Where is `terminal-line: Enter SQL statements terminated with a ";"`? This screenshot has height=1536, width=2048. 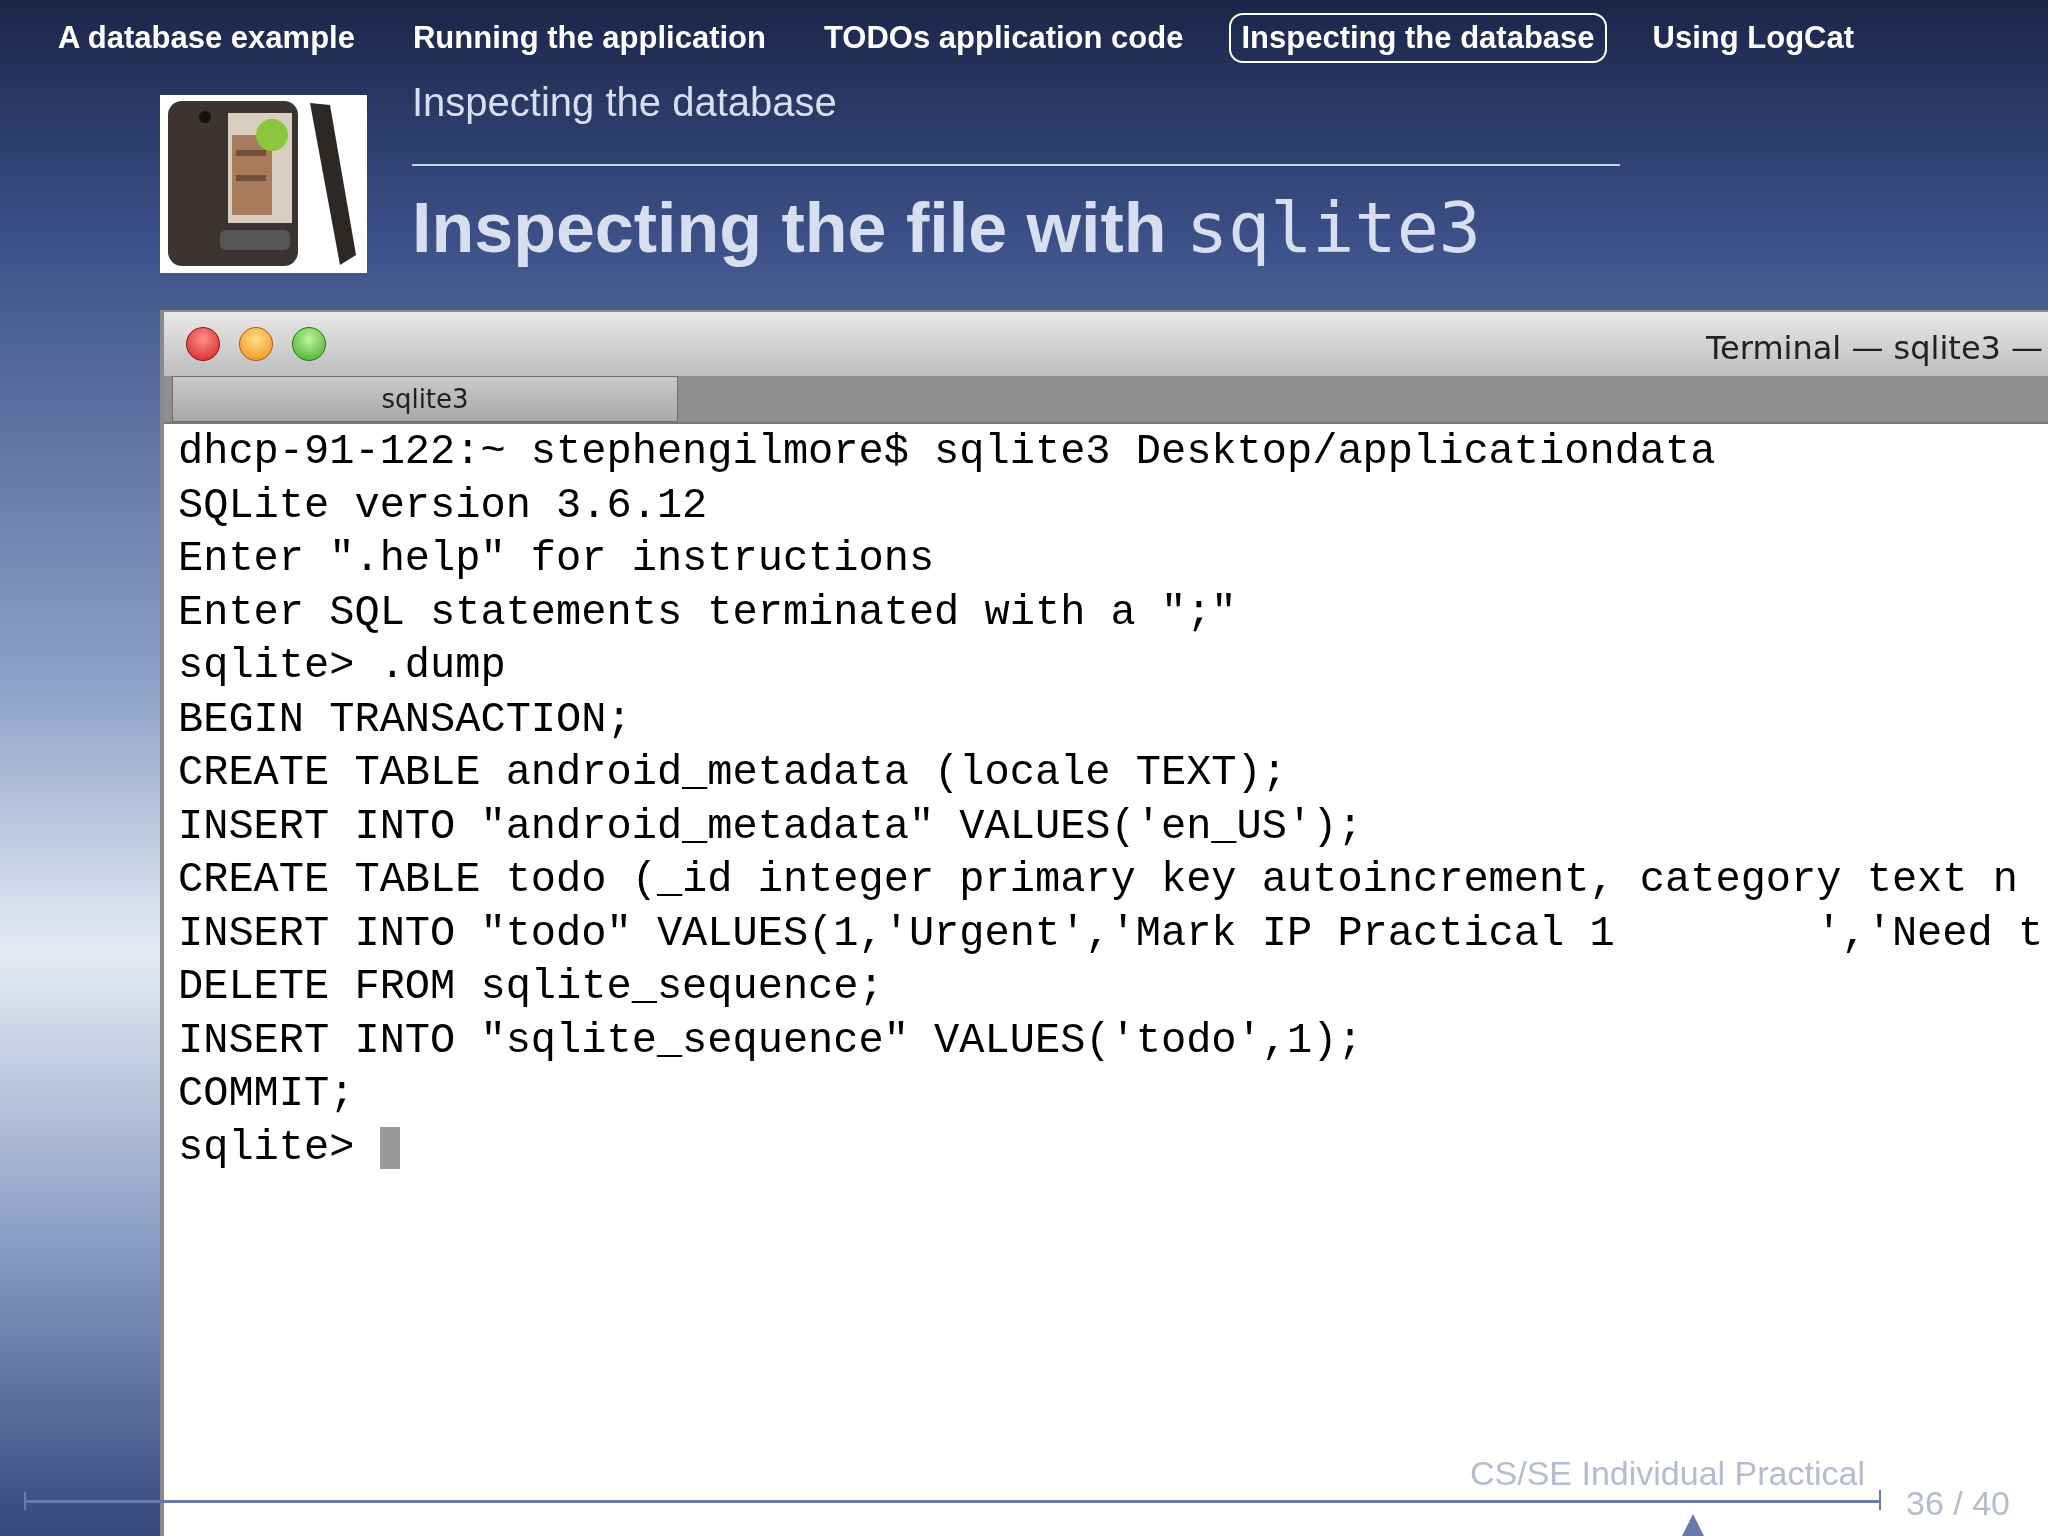 terminal-line: Enter SQL statements terminated with a ";" is located at coordinates (707, 613).